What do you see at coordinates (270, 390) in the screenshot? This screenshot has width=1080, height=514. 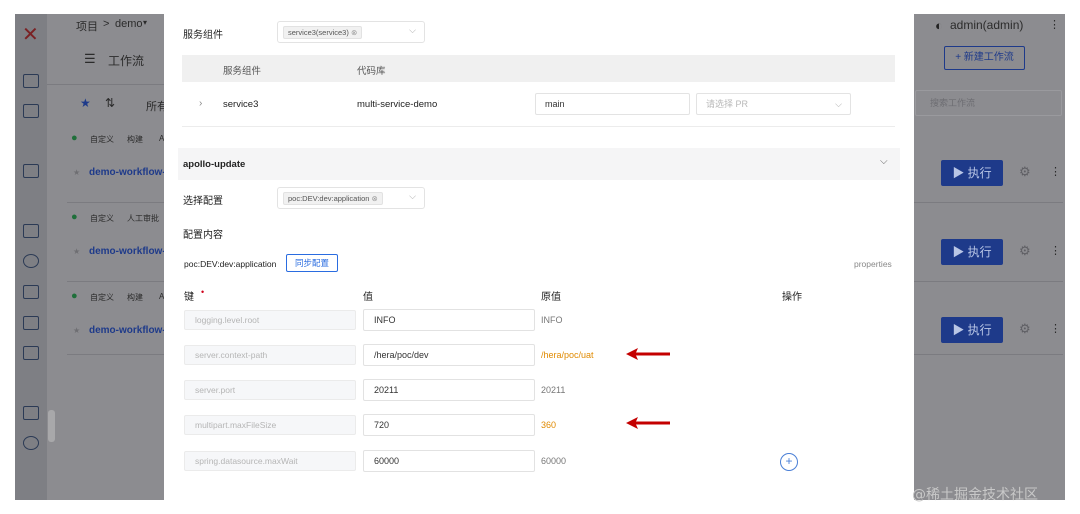 I see `config-key-input: server.port` at bounding box center [270, 390].